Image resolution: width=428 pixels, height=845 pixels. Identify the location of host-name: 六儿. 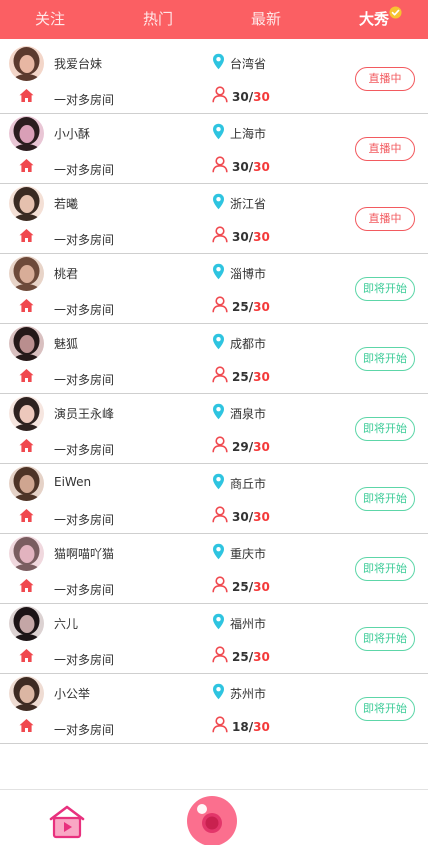
(66, 624).